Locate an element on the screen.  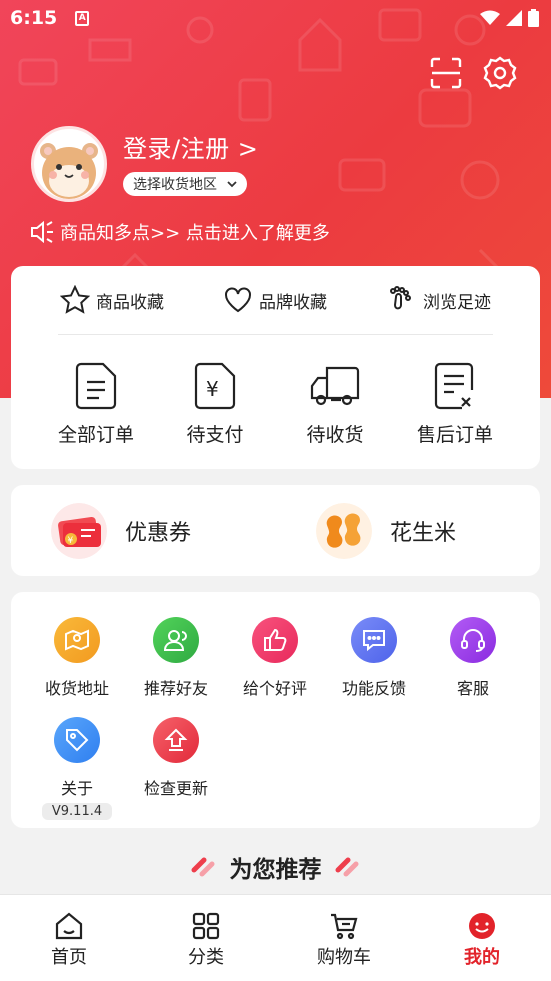
service-rate-button: 给个好评 is located at coordinates (275, 658).